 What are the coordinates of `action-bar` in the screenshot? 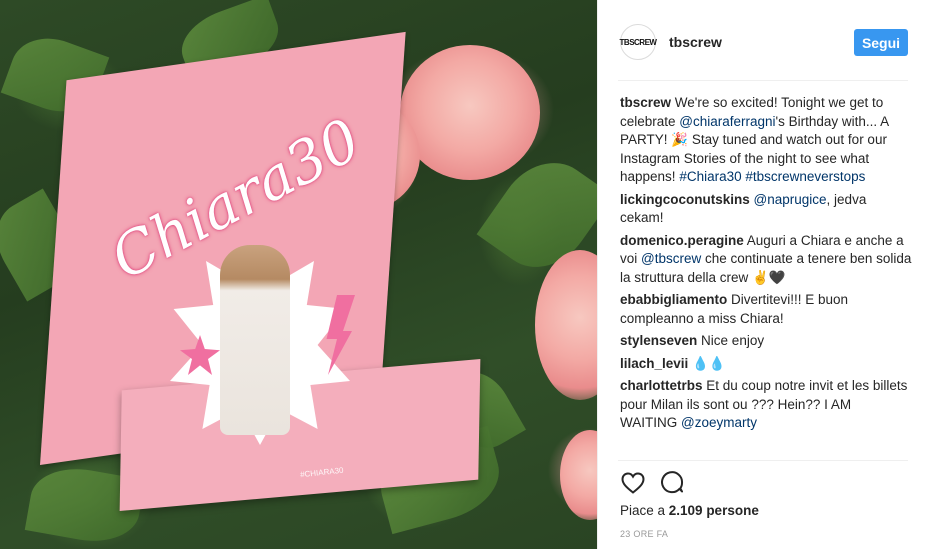 It's located at (653, 483).